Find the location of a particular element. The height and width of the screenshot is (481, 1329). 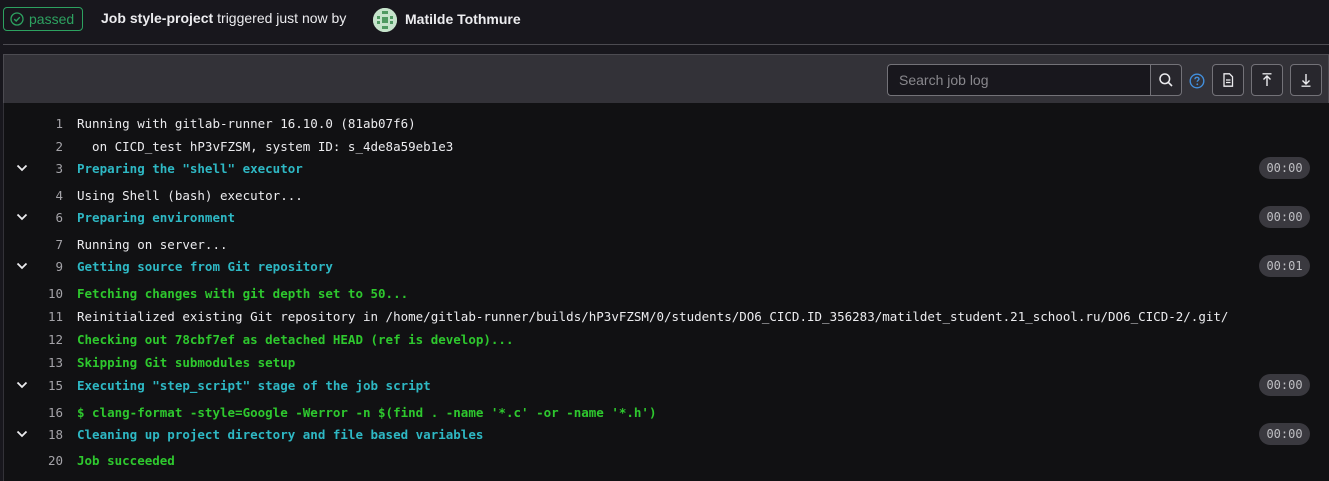

scroll-to-bottom-button is located at coordinates (1306, 80).